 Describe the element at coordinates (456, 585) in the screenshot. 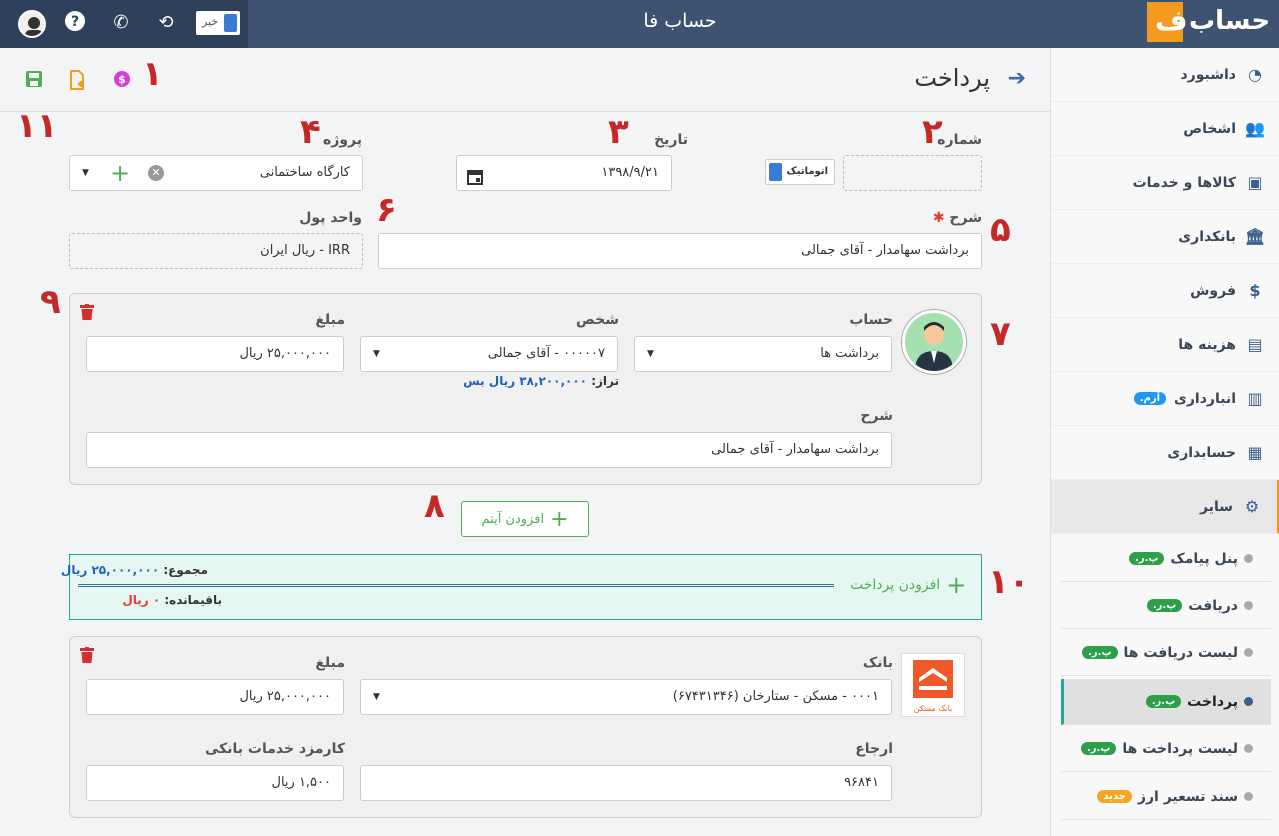

I see `summary-divider` at that location.